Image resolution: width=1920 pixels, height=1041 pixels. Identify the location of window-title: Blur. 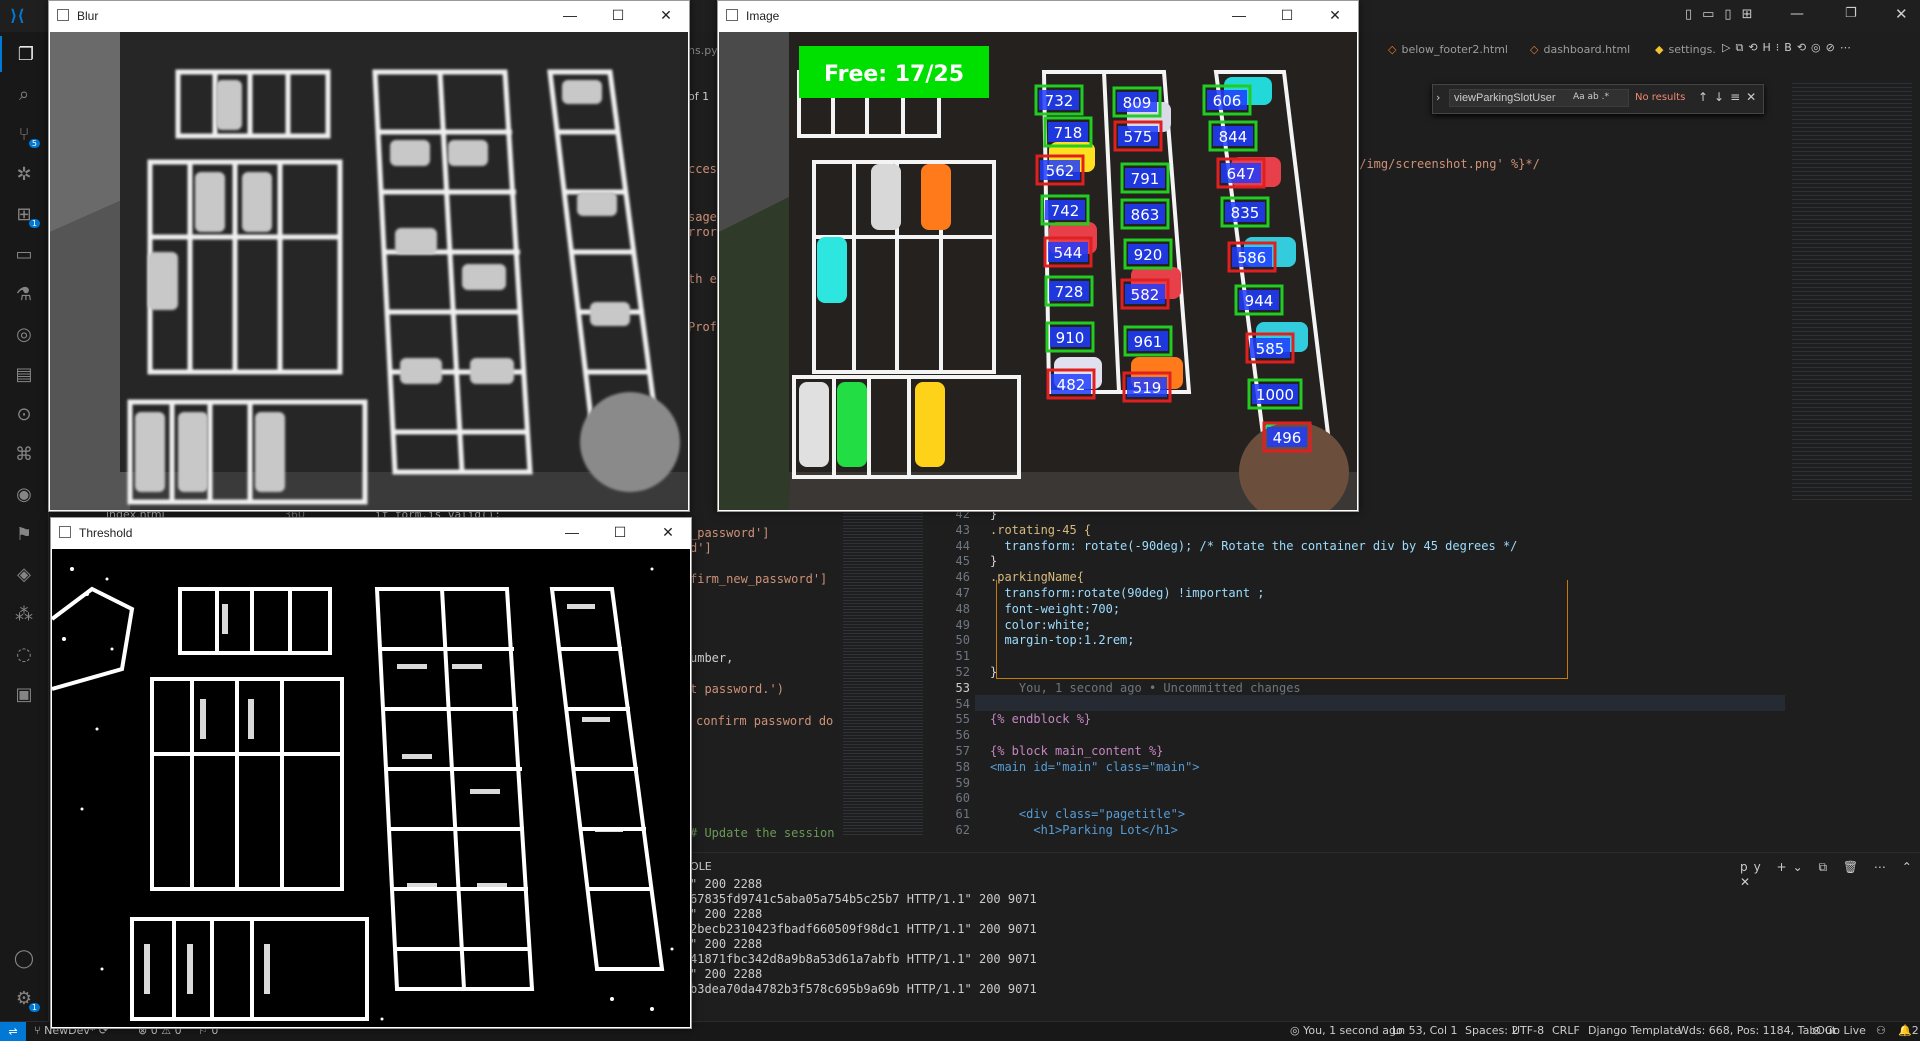
(88, 16).